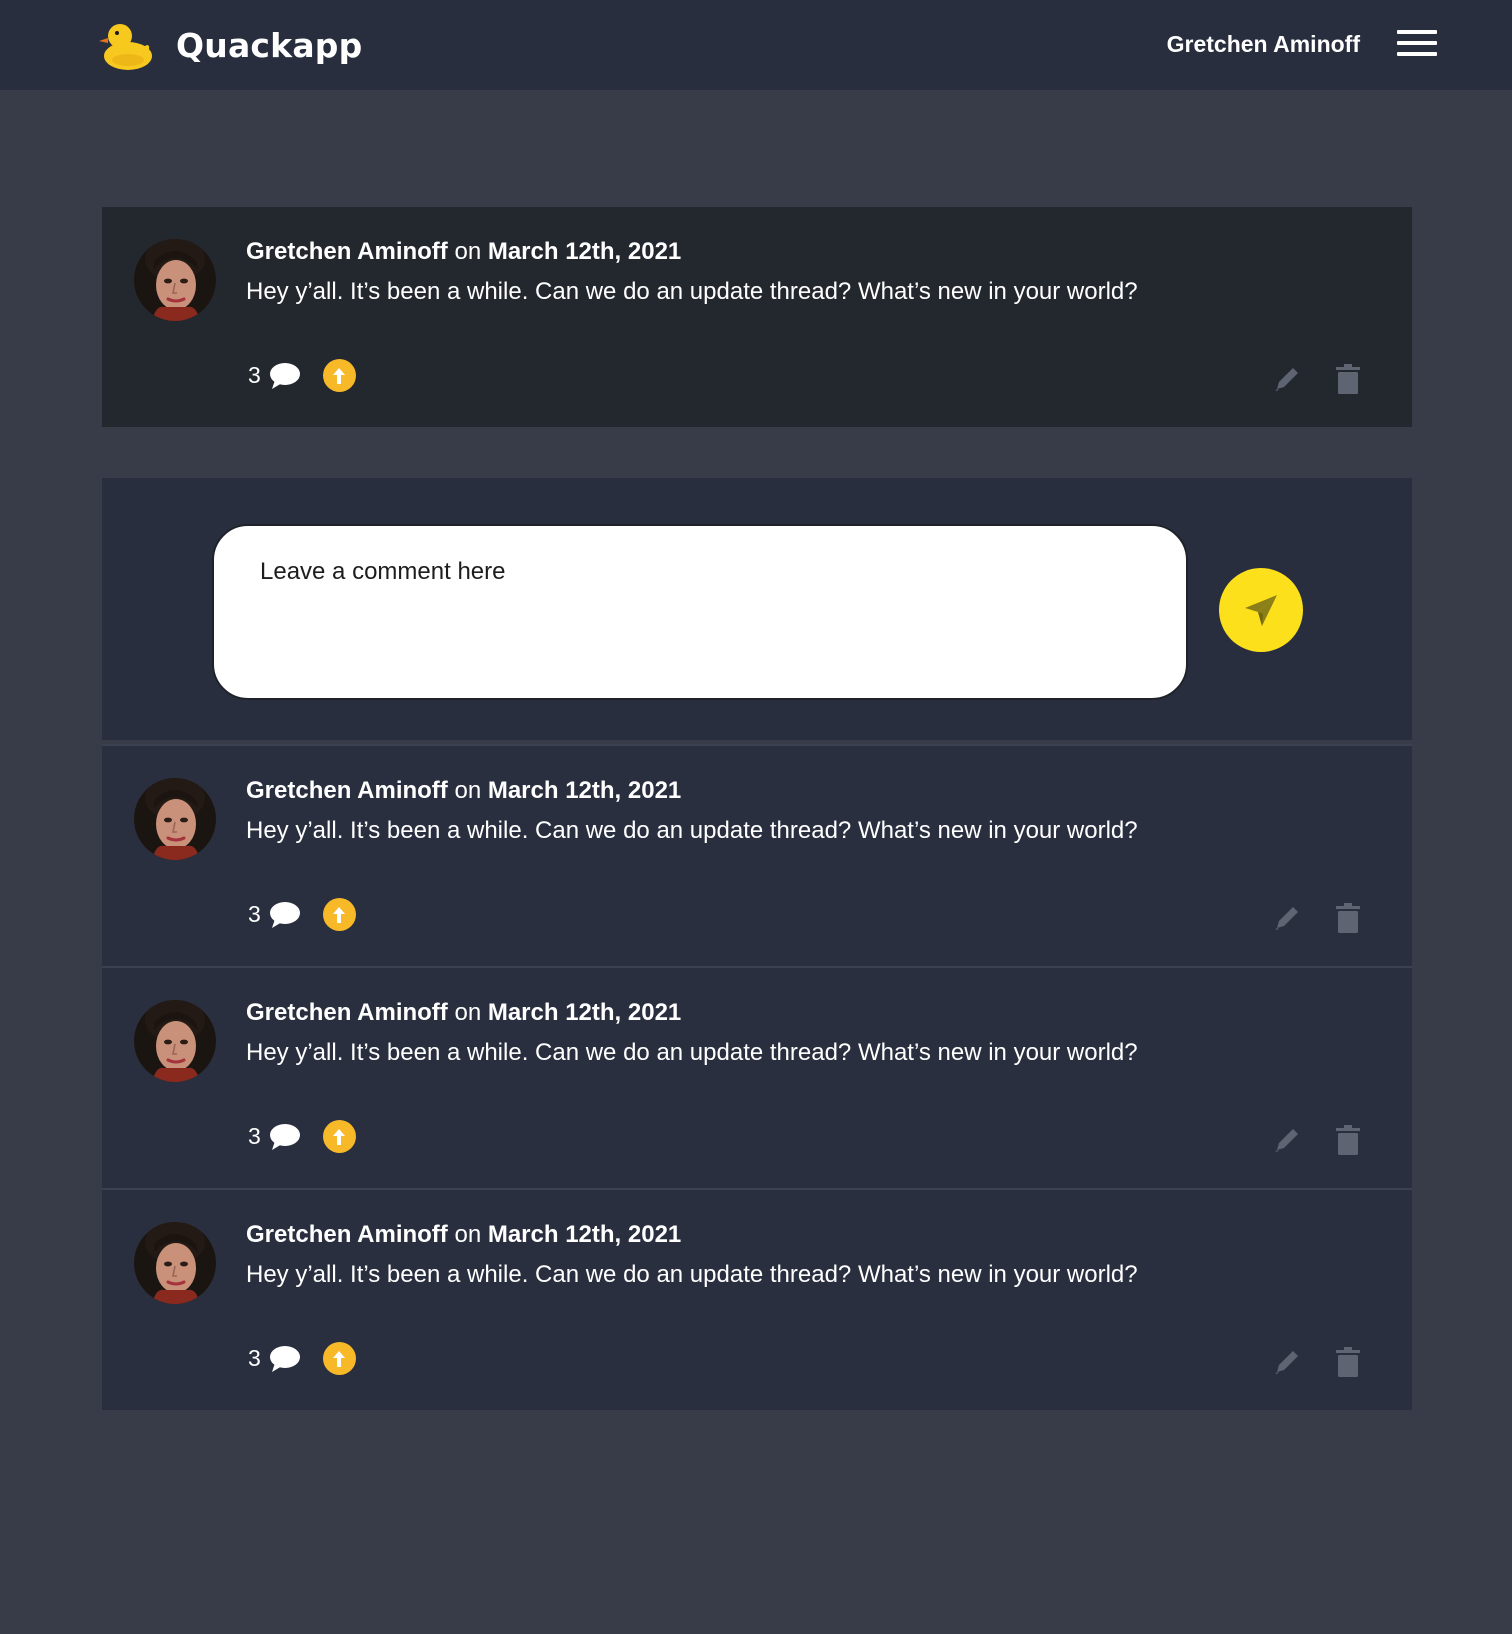 The image size is (1512, 1634). I want to click on top-navigation-bar: Quackapp Gretchen Aminoff, so click(756, 45).